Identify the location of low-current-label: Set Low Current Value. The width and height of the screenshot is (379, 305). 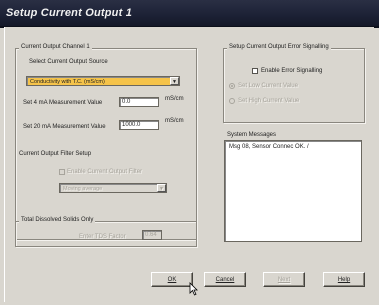
(268, 86).